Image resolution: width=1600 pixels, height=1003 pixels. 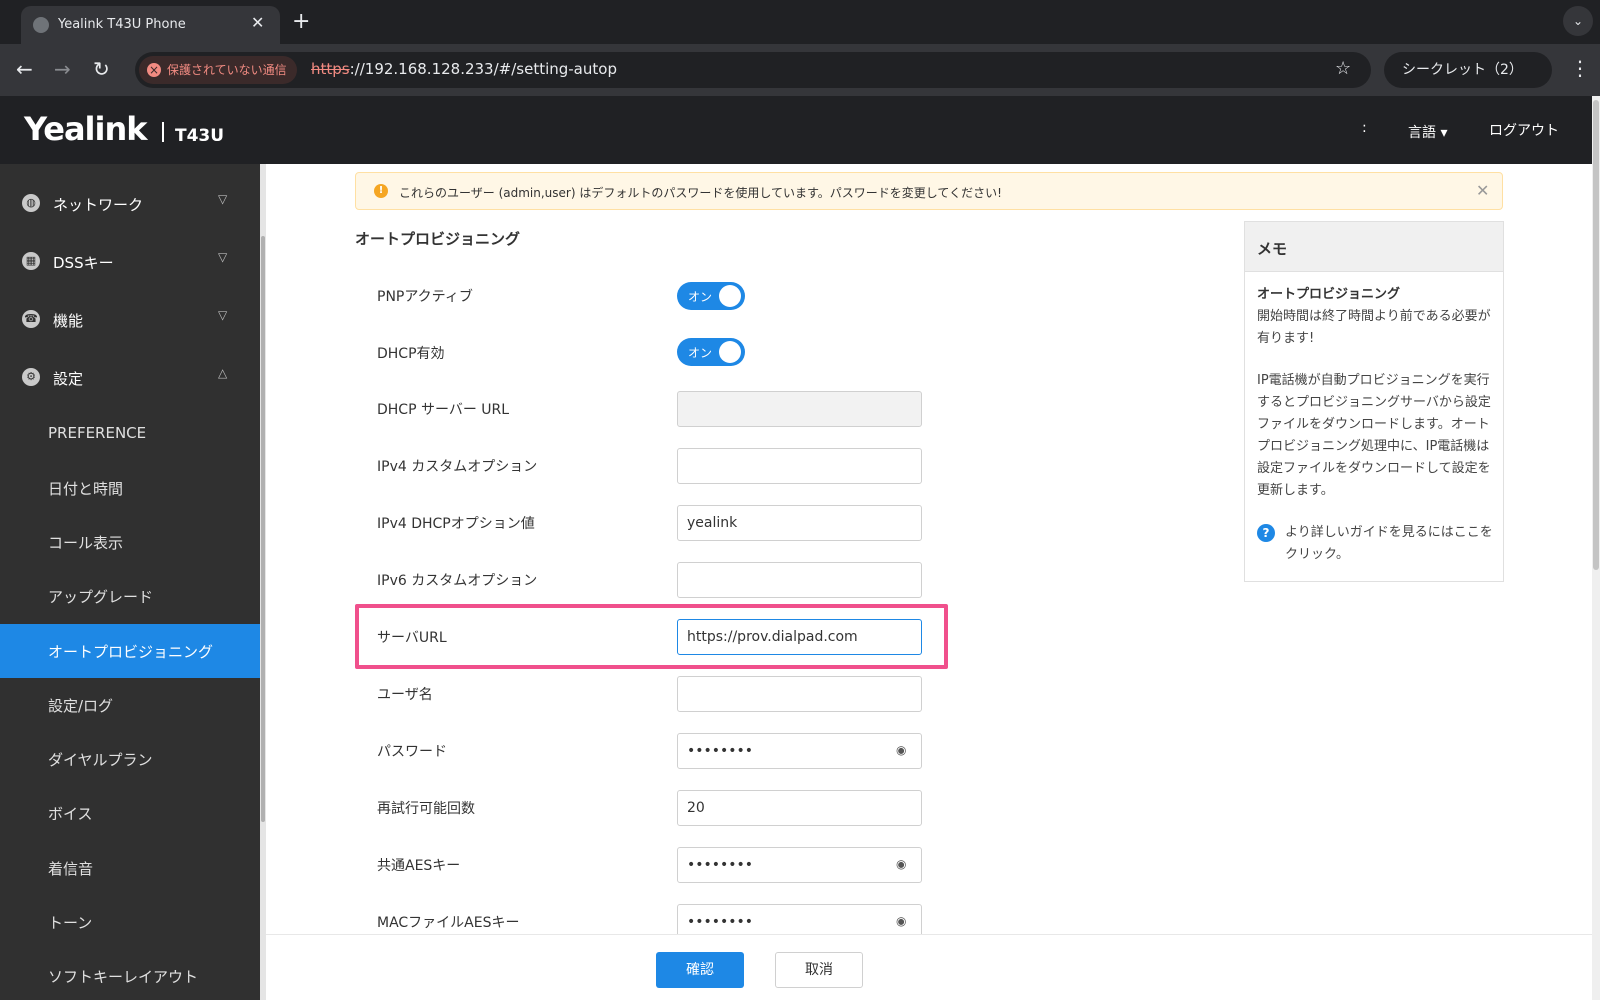 What do you see at coordinates (68, 379) in the screenshot?
I see `sidebar-section-label: 設定` at bounding box center [68, 379].